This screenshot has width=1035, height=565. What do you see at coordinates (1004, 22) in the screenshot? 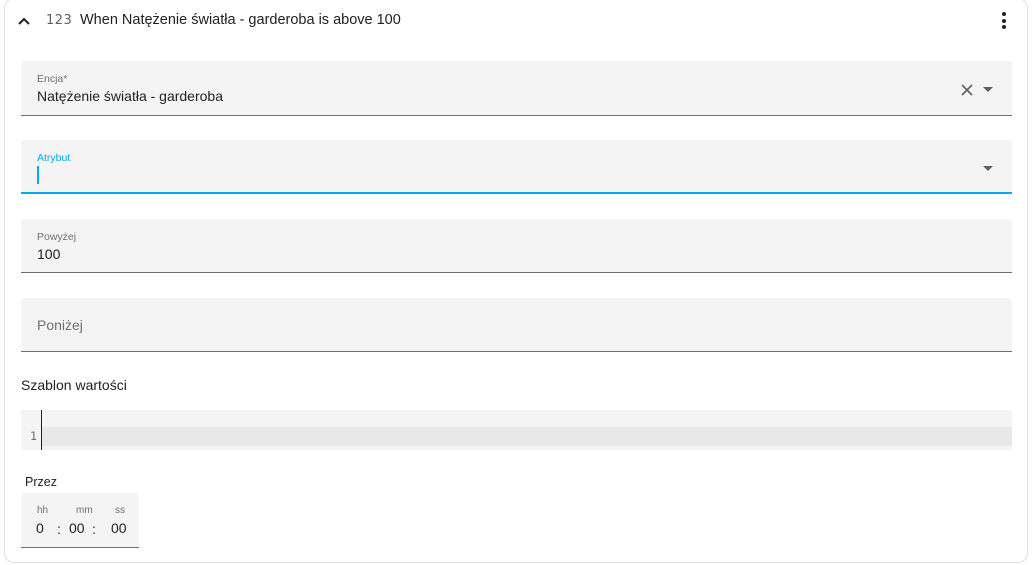
I see `more-vertical-icon` at bounding box center [1004, 22].